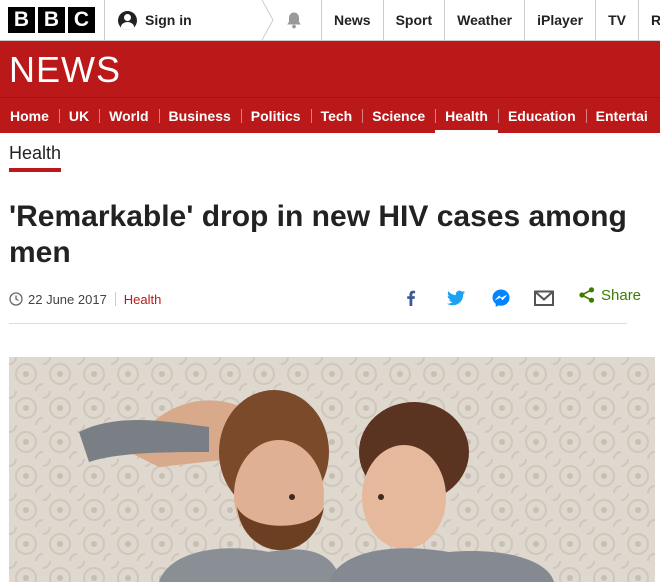 The image size is (660, 582). I want to click on nav-item-entertainment: Entertai, so click(621, 116).